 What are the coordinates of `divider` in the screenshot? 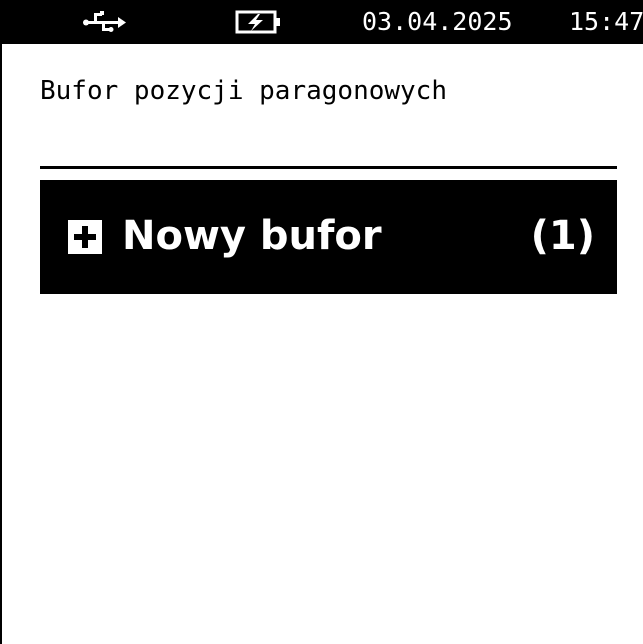 It's located at (328, 167).